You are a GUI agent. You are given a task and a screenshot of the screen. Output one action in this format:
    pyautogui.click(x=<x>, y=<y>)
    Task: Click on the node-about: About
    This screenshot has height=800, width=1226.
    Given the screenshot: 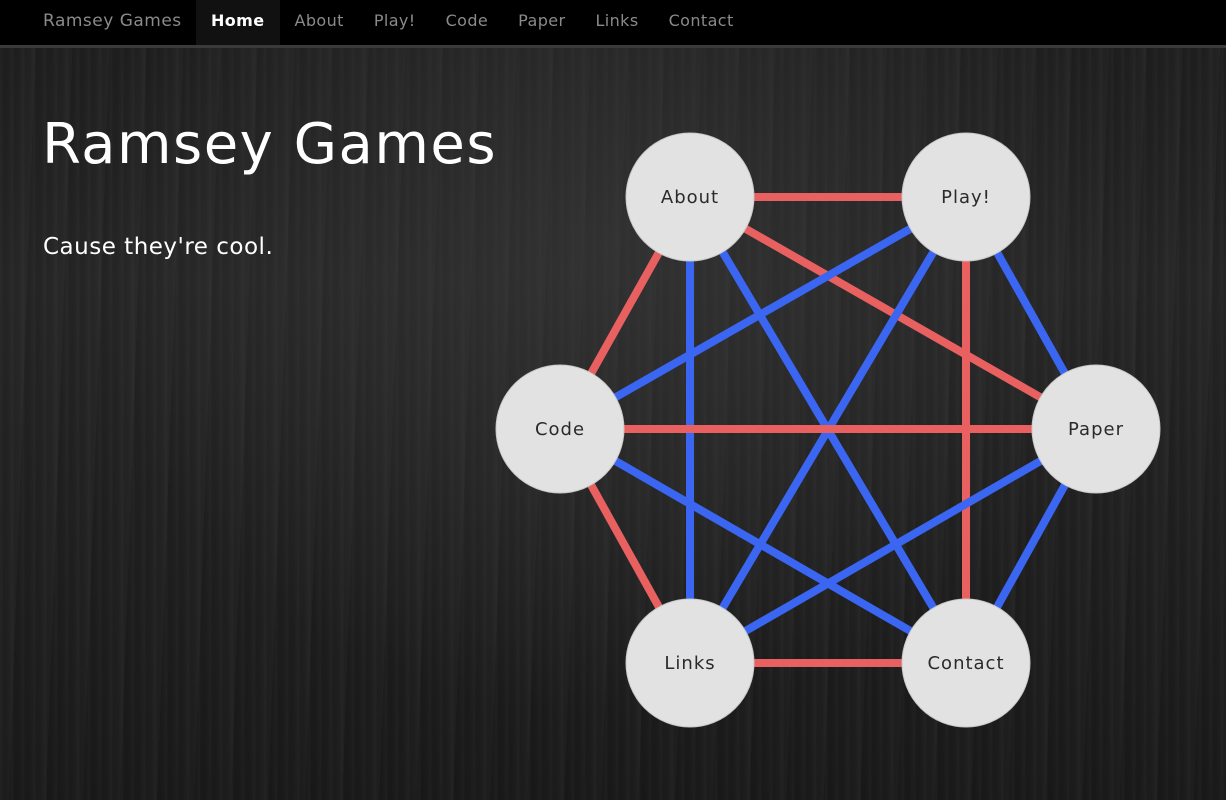 What is the action you would take?
    pyautogui.click(x=690, y=197)
    